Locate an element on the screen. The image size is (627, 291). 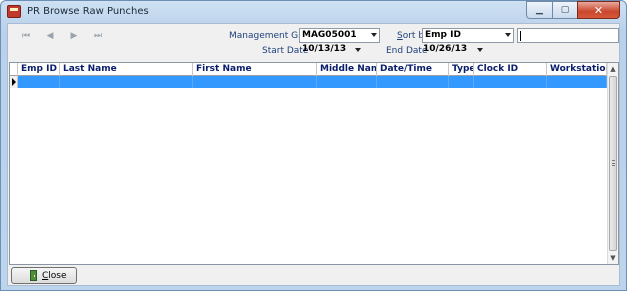
current-row-indicator-icon is located at coordinates (14, 82).